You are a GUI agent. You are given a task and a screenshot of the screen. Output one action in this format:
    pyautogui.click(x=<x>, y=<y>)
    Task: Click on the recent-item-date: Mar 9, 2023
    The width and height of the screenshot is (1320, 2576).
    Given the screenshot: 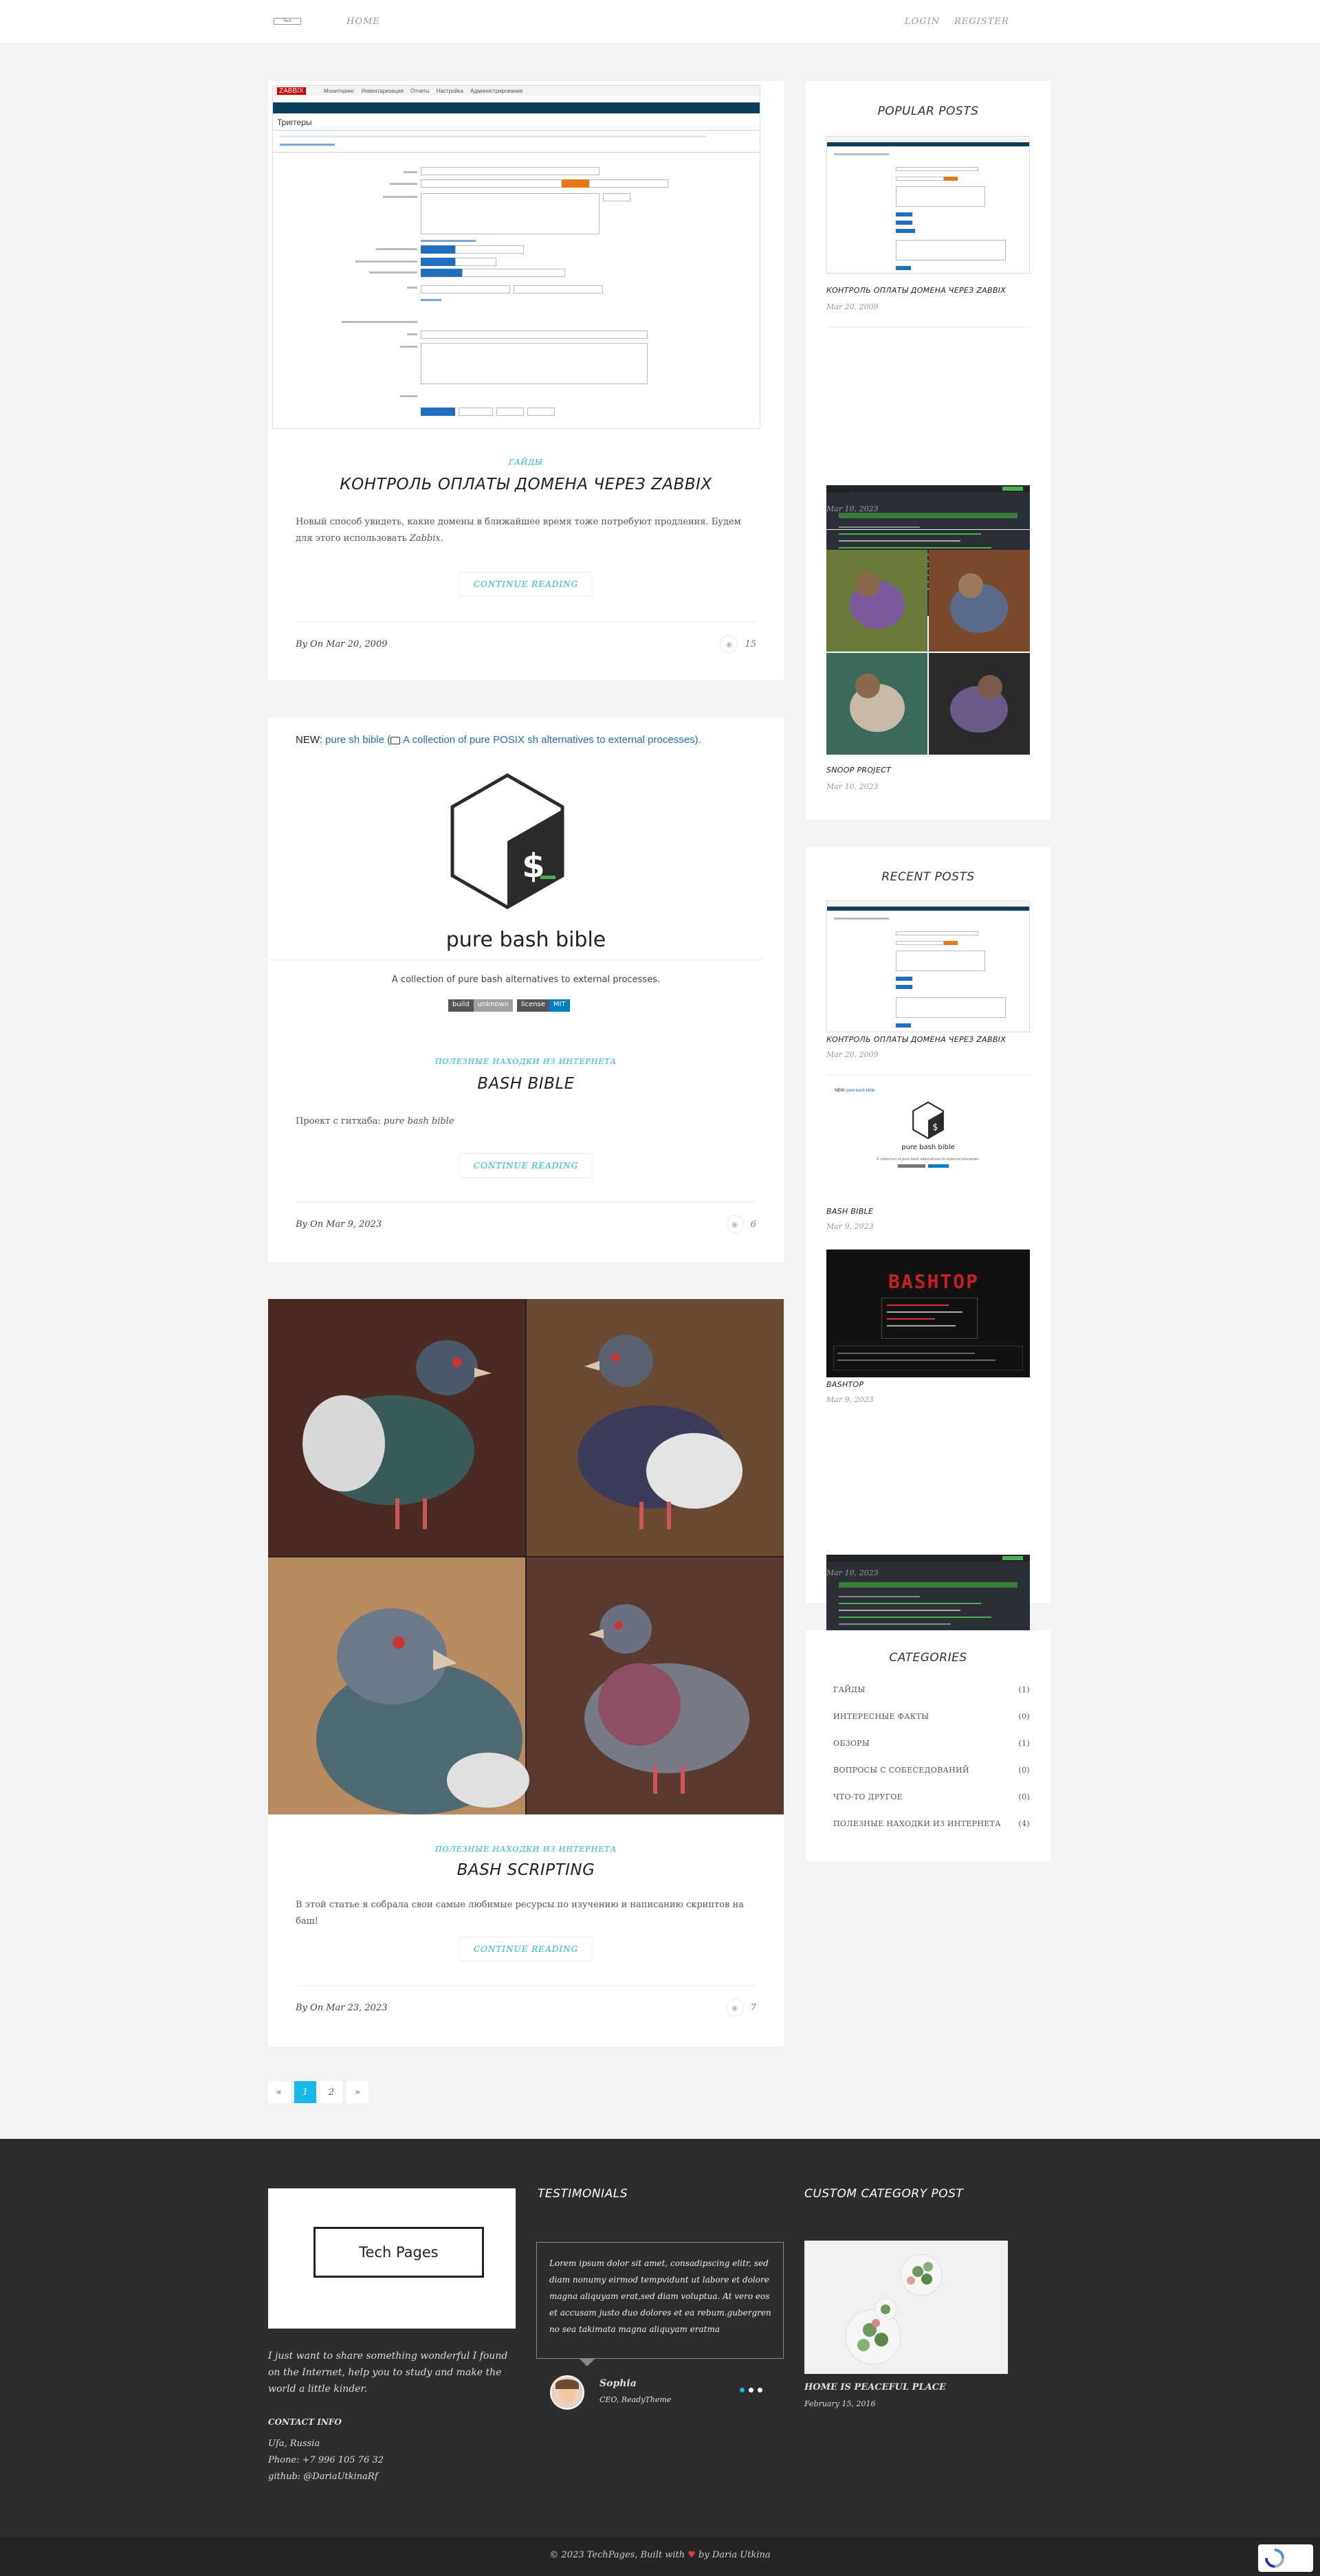 What is the action you would take?
    pyautogui.click(x=850, y=1226)
    